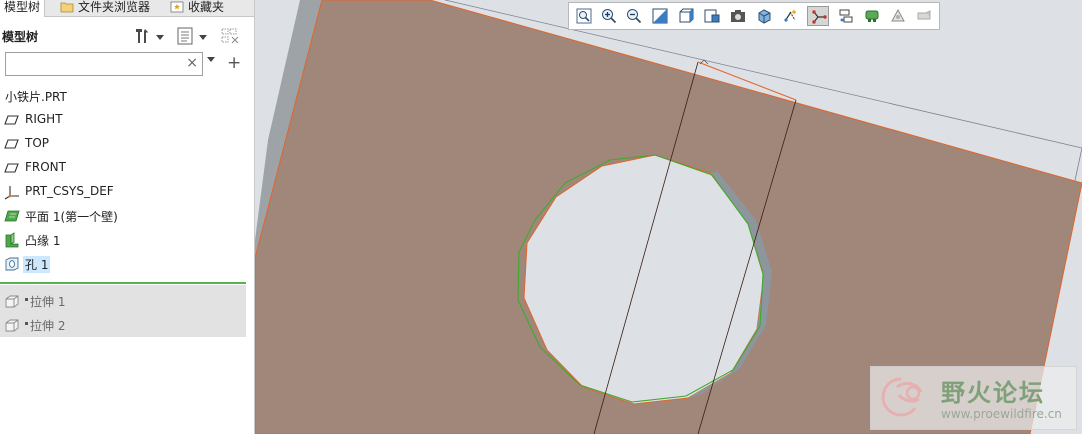  I want to click on tree-item-label-text: 拉伸 1, so click(48, 302).